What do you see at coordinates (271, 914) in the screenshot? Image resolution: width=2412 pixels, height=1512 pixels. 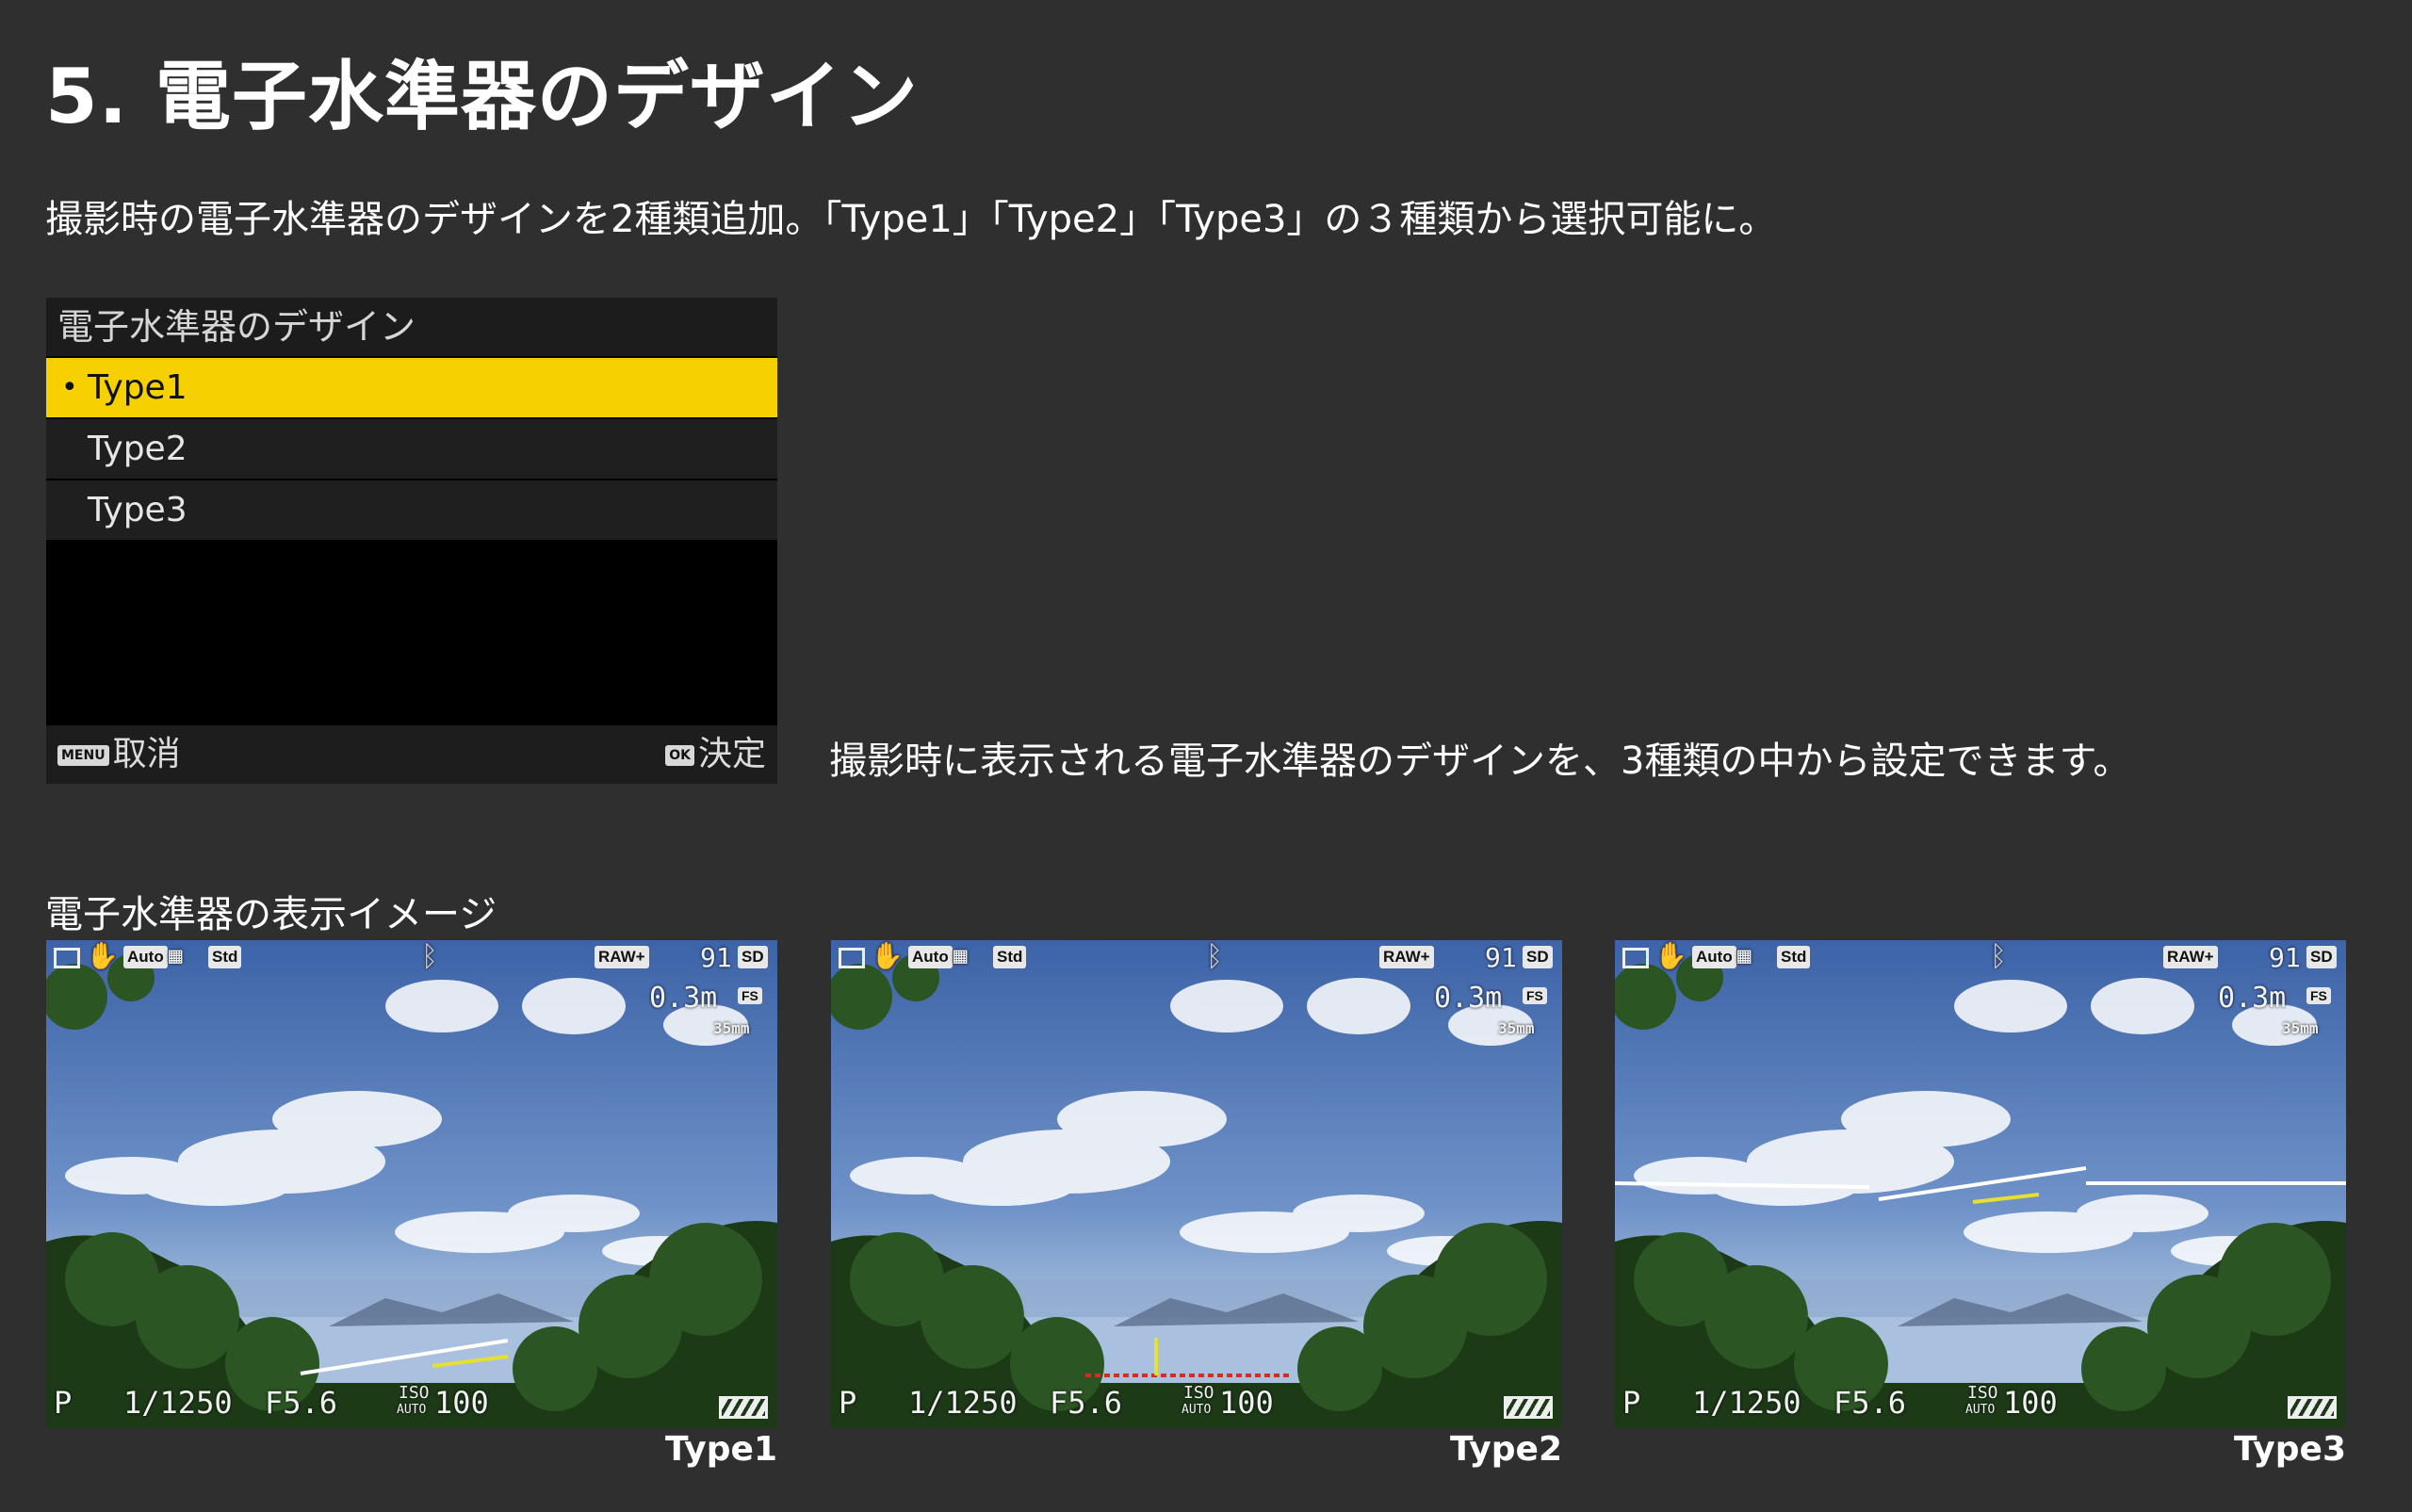 I see `section-title: 電子水準器の表示イメージ` at bounding box center [271, 914].